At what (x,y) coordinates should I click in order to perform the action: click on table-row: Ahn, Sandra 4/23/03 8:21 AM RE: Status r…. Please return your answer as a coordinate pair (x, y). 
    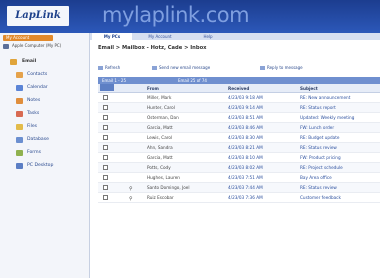
    Looking at the image, I should click on (239, 148).